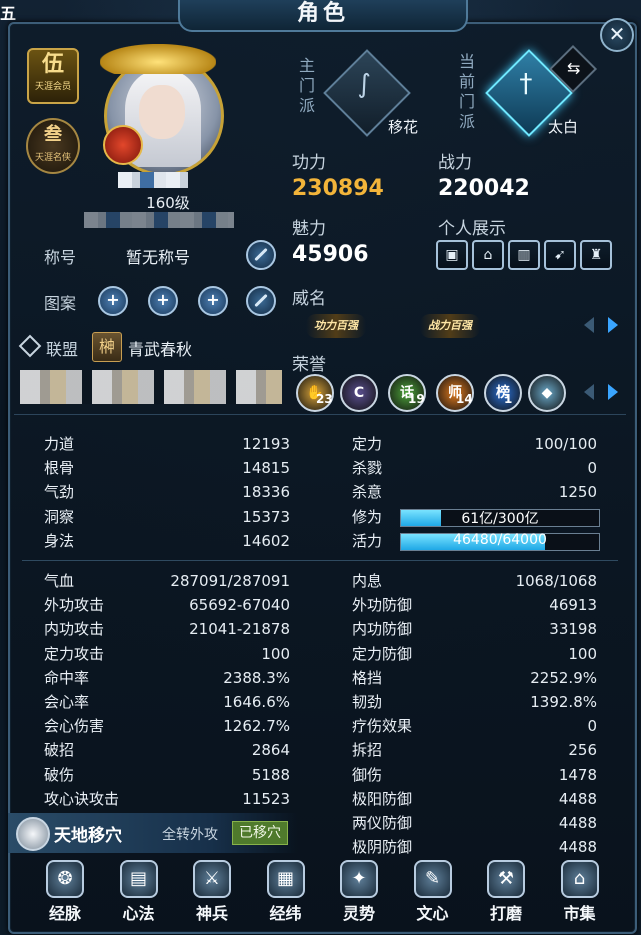 This screenshot has height=935, width=641. I want to click on statue-icon: ♜, so click(596, 255).